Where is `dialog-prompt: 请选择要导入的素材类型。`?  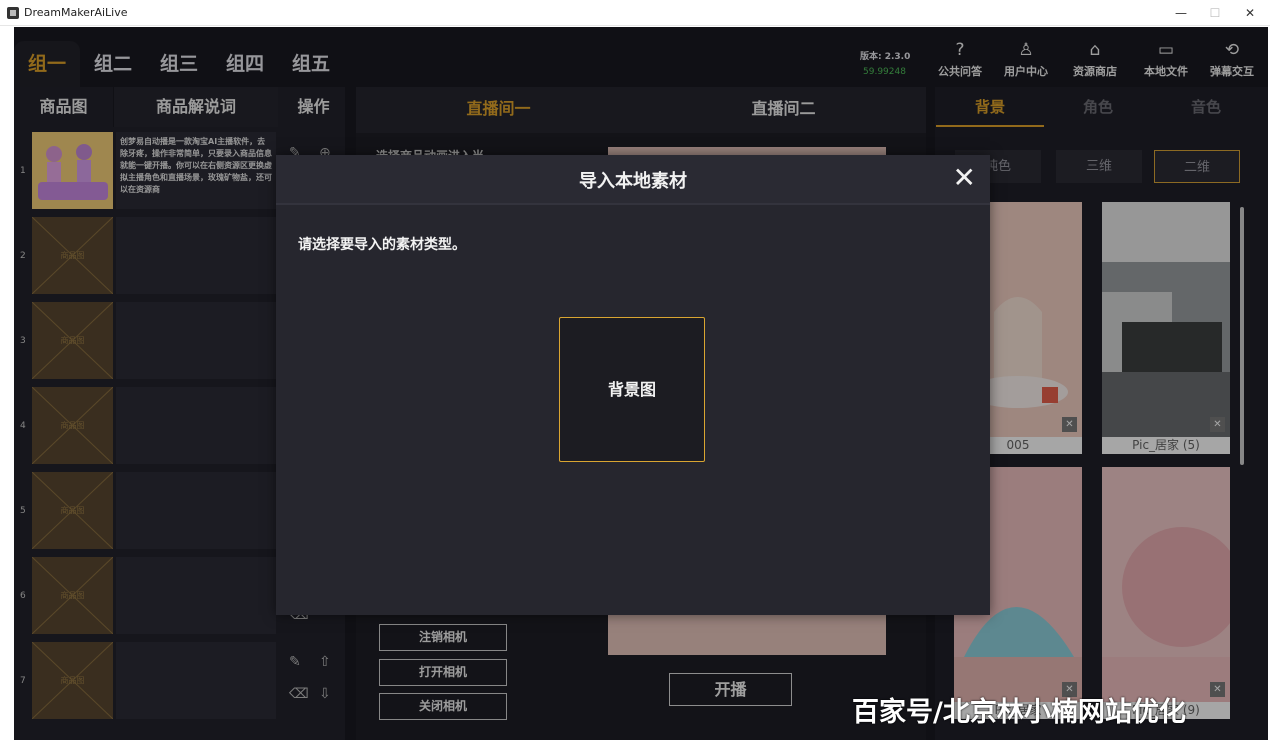 dialog-prompt: 请选择要导入的素材类型。 is located at coordinates (382, 245).